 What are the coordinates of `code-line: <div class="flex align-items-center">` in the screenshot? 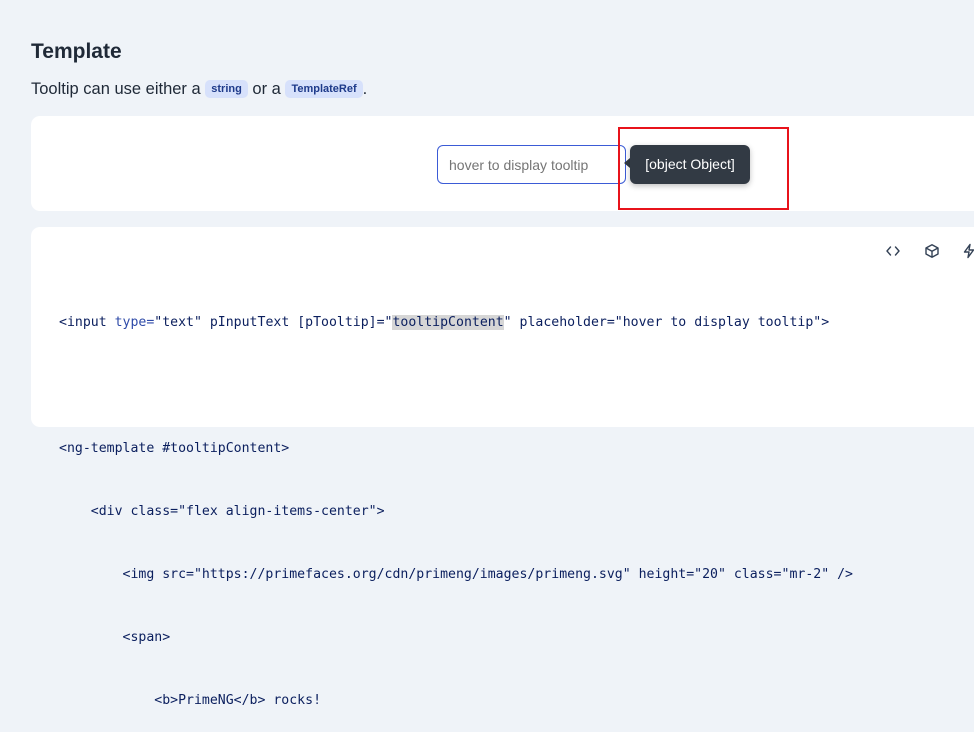 It's located at (222, 511).